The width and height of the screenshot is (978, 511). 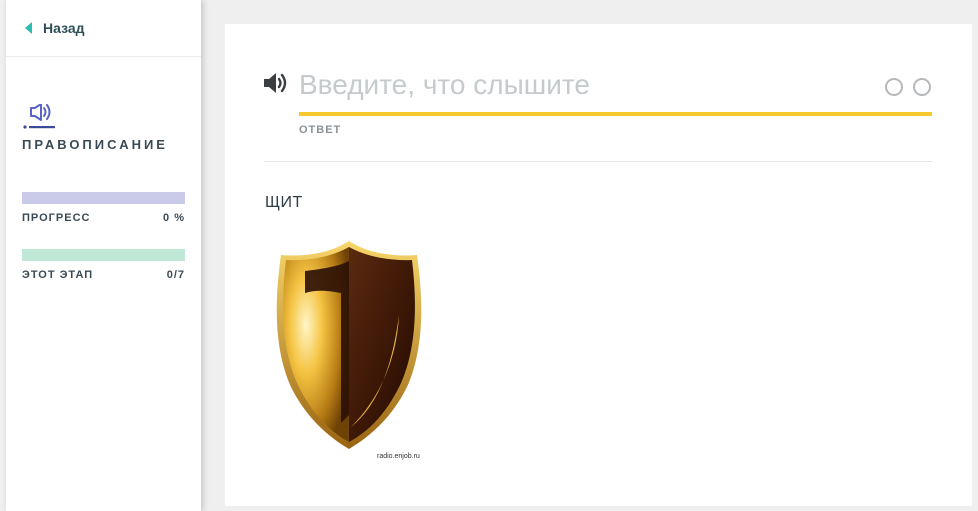 What do you see at coordinates (28, 28) in the screenshot?
I see `back-arrow-icon` at bounding box center [28, 28].